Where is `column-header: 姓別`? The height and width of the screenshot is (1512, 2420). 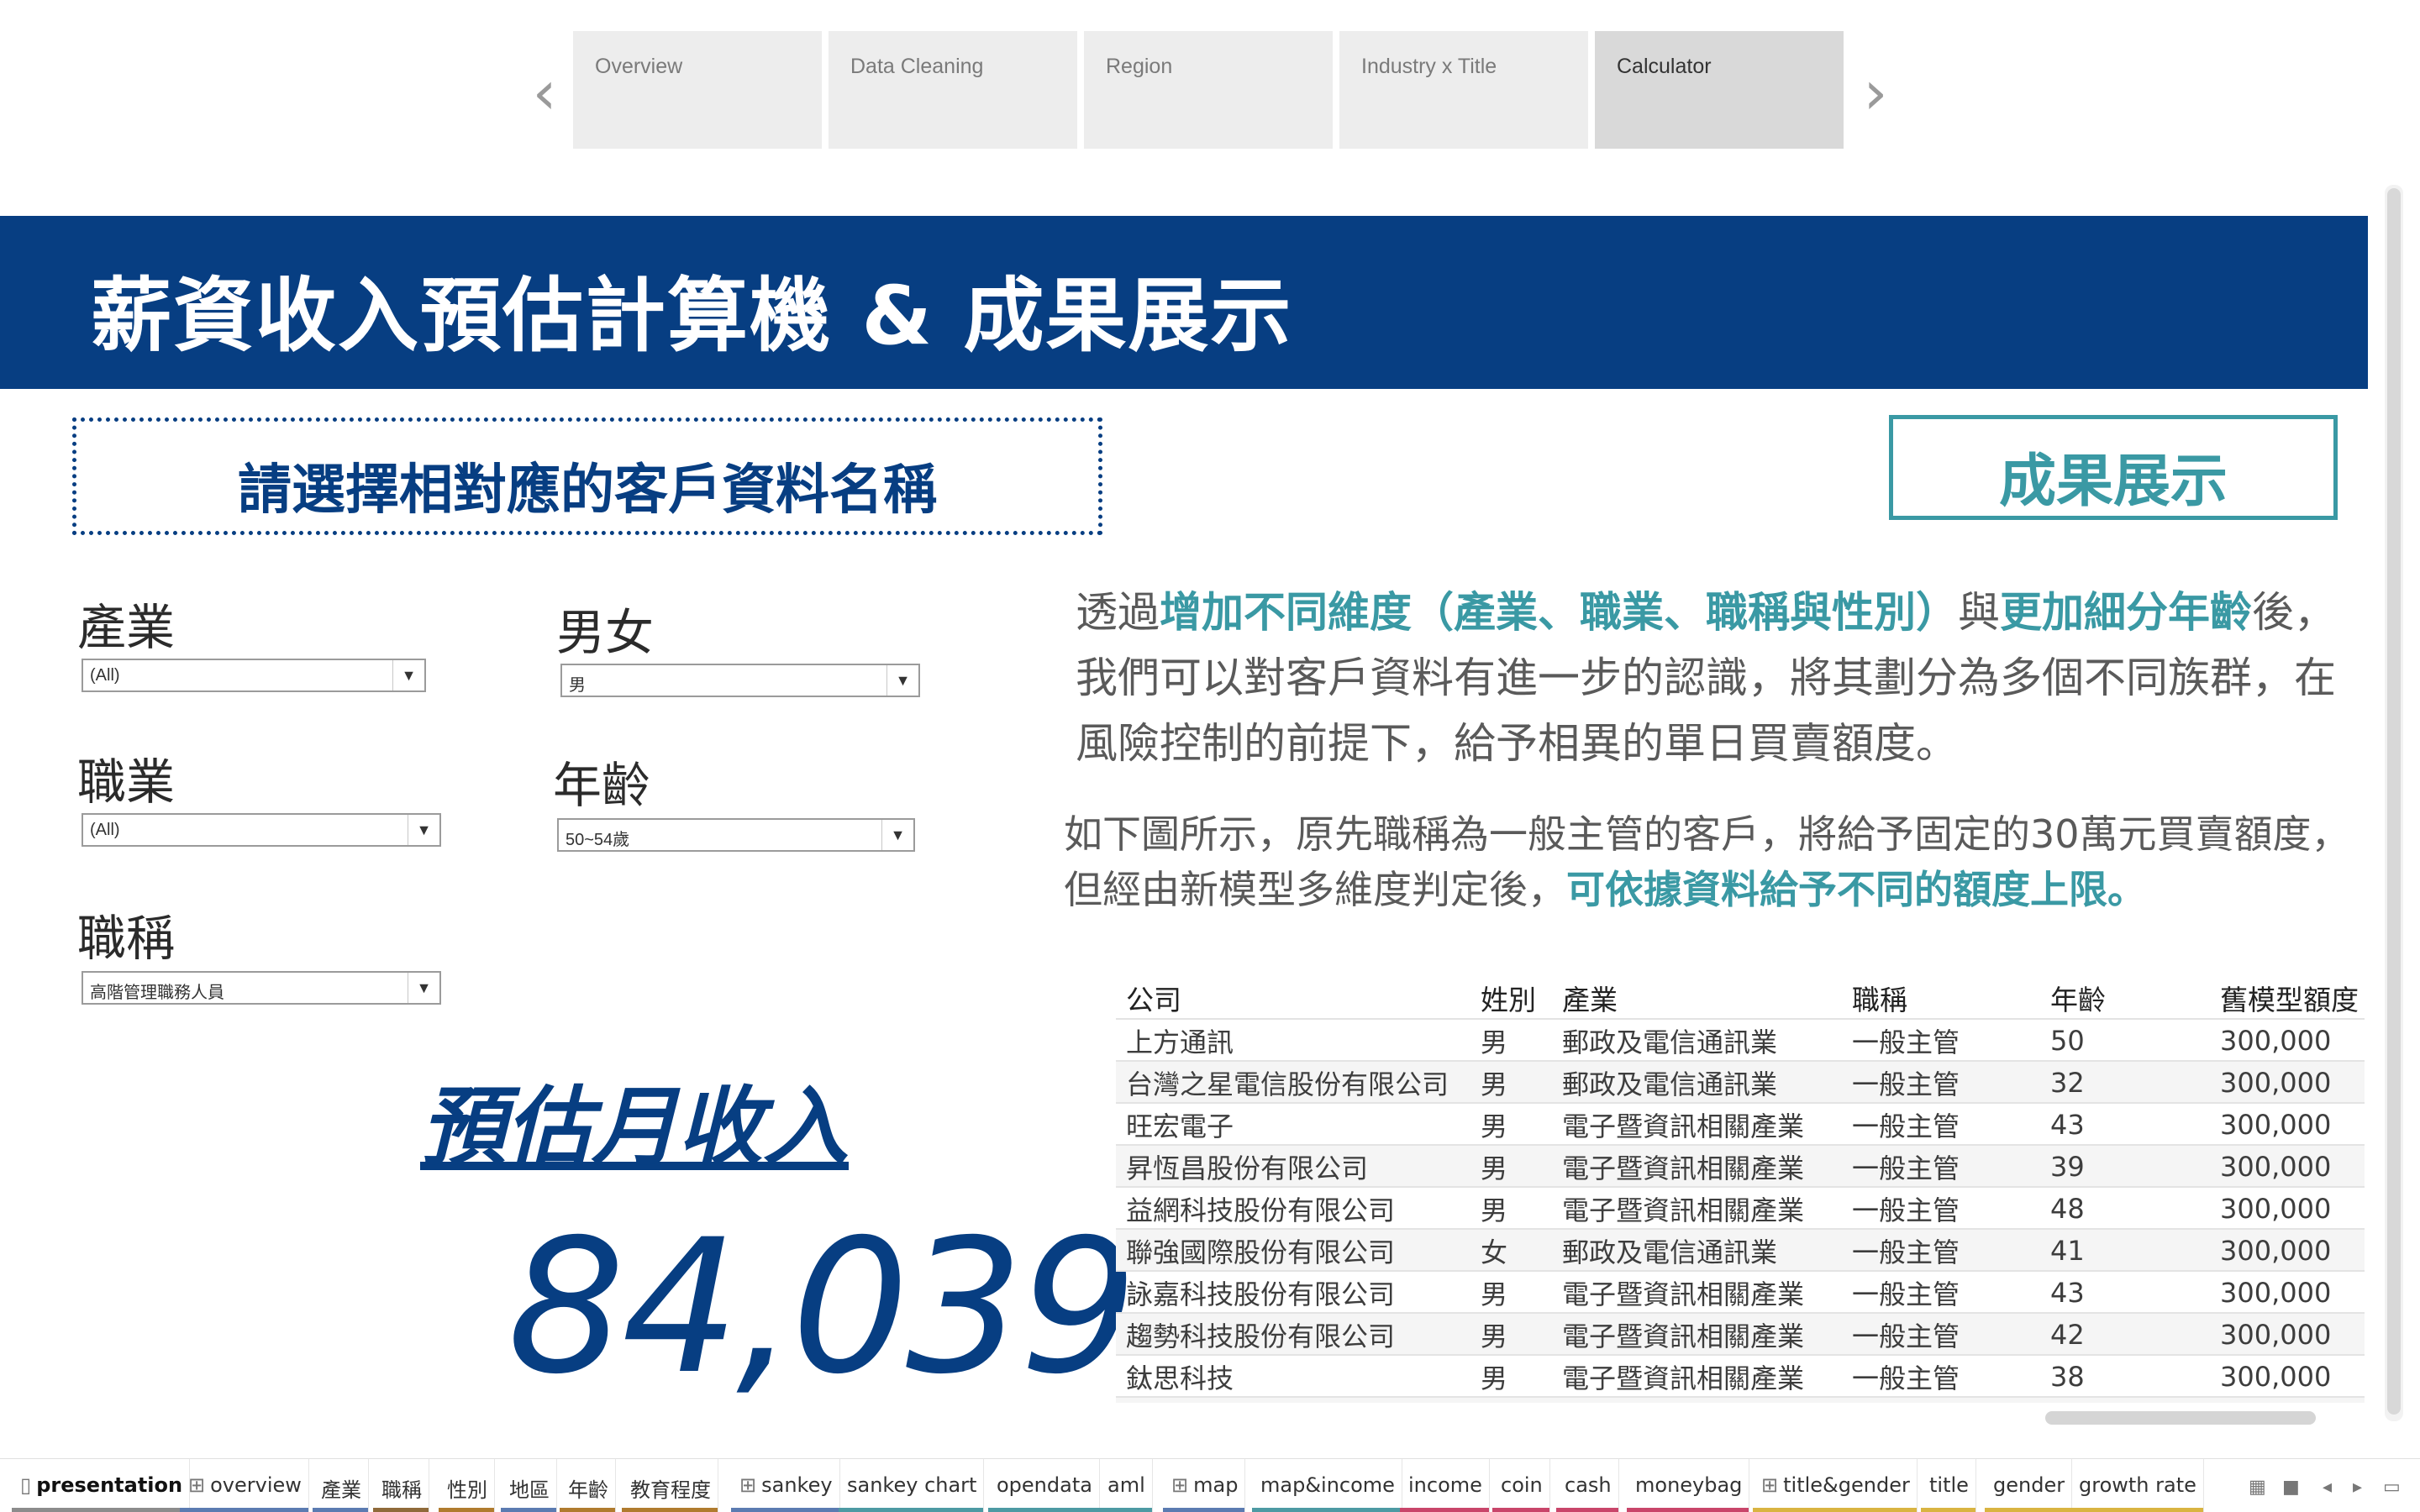
column-header: 姓別 is located at coordinates (1511, 996).